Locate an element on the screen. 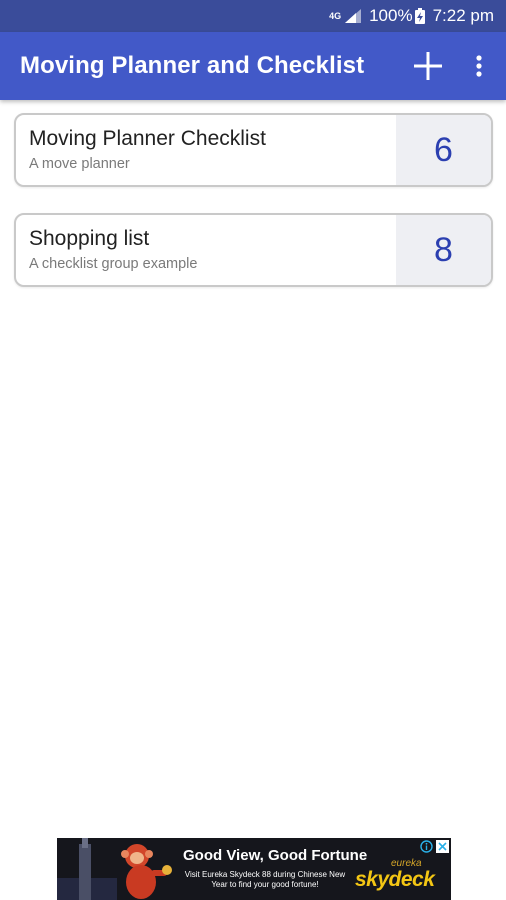 The width and height of the screenshot is (506, 900). checklist-title: Shopping list is located at coordinates (89, 238).